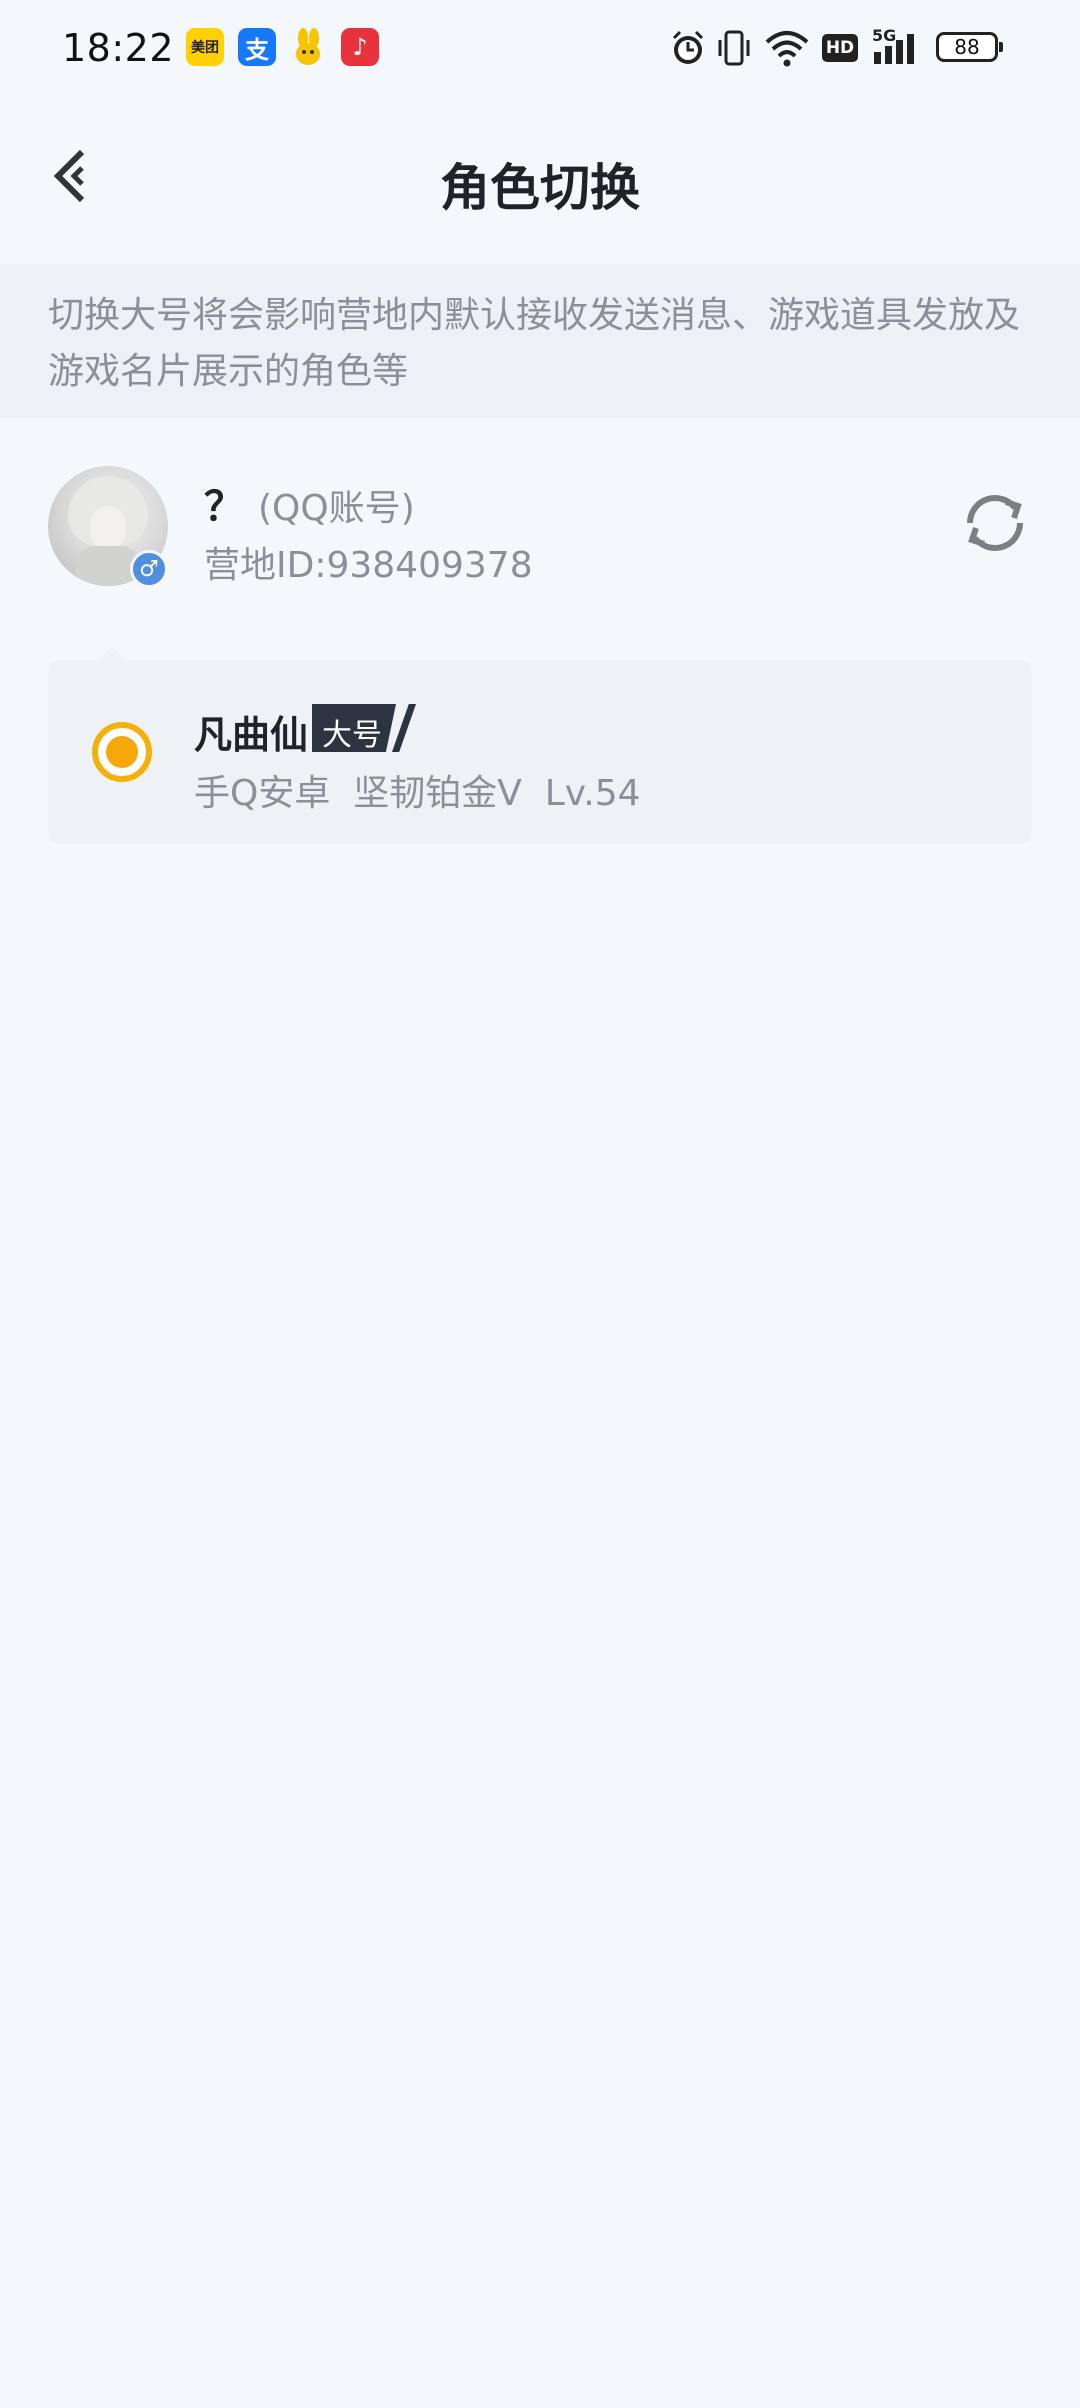 This screenshot has height=2408, width=1080. What do you see at coordinates (368, 565) in the screenshot?
I see `camp-id: 营地ID:938409378` at bounding box center [368, 565].